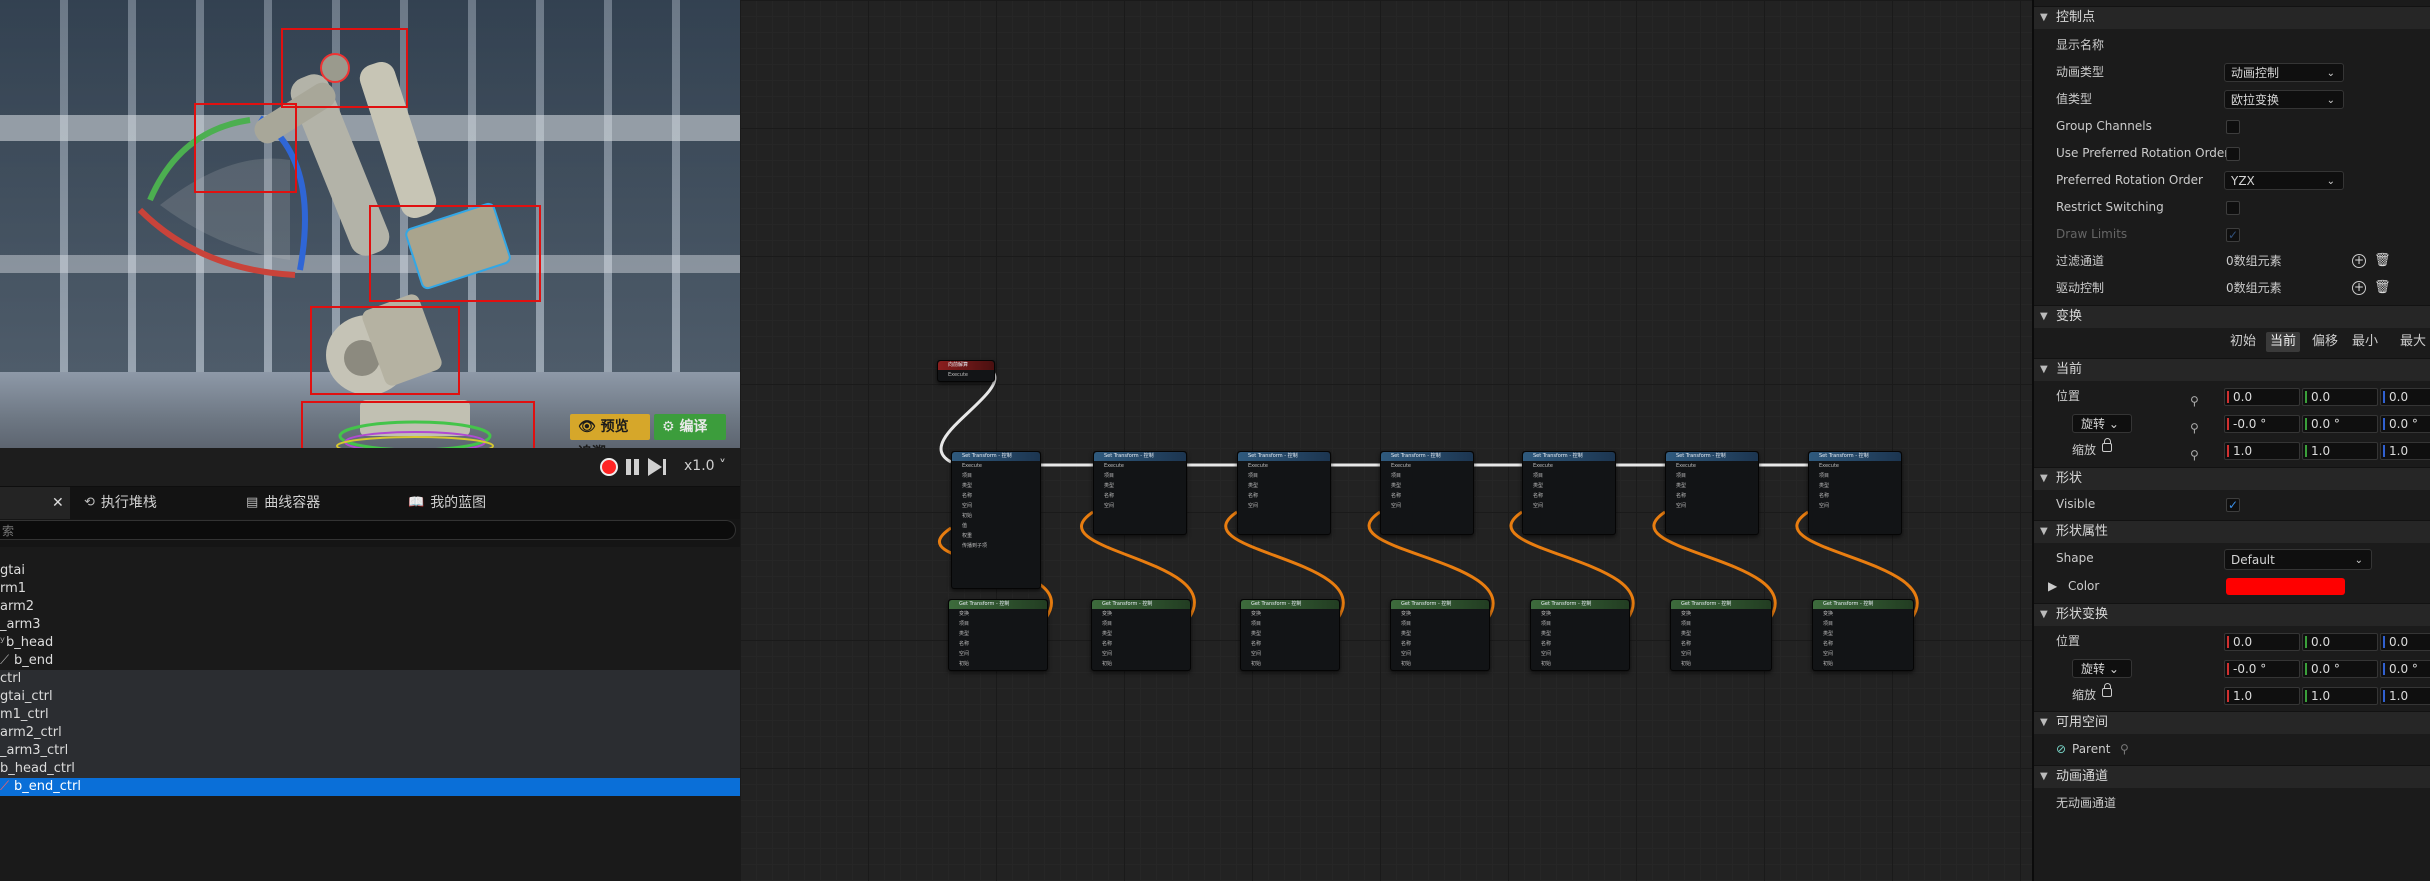 Image resolution: width=2430 pixels, height=881 pixels. I want to click on add-icon: +, so click(2359, 288).